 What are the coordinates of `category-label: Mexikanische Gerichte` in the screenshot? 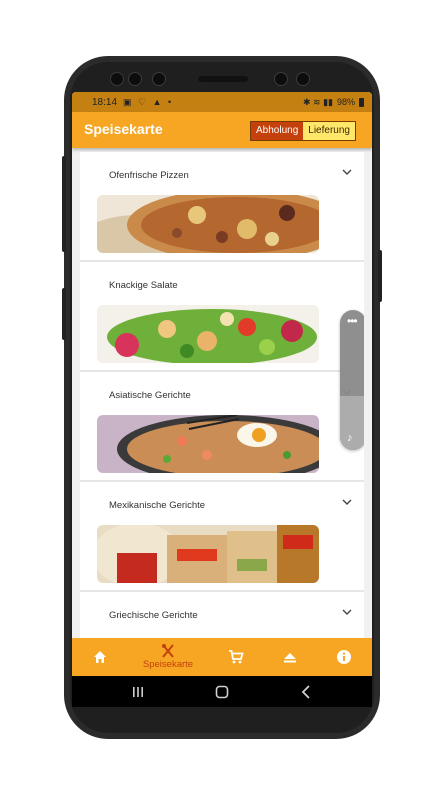 It's located at (157, 505).